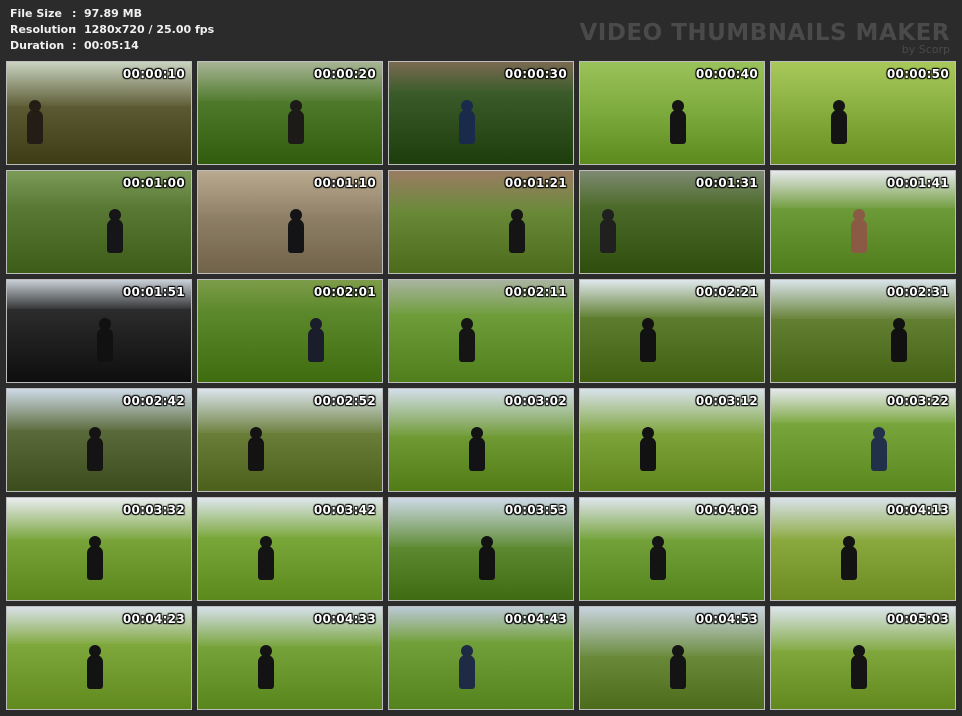  I want to click on timestamp-label: 00:01:21, so click(535, 183).